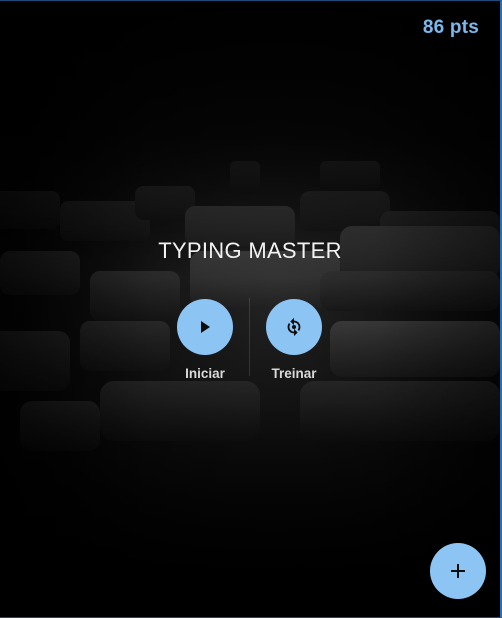  I want to click on train-button-label: Treinar, so click(294, 373).